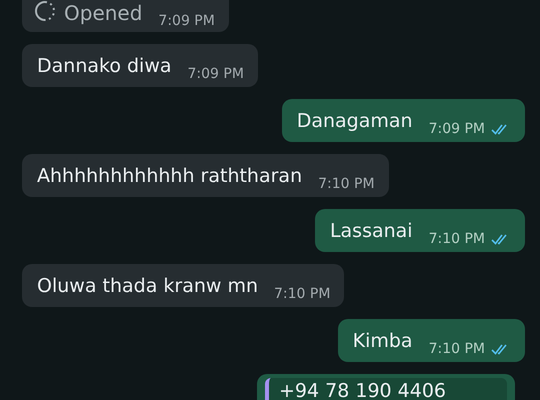  What do you see at coordinates (147, 286) in the screenshot?
I see `message-text: Oluwa thada kranw mn` at bounding box center [147, 286].